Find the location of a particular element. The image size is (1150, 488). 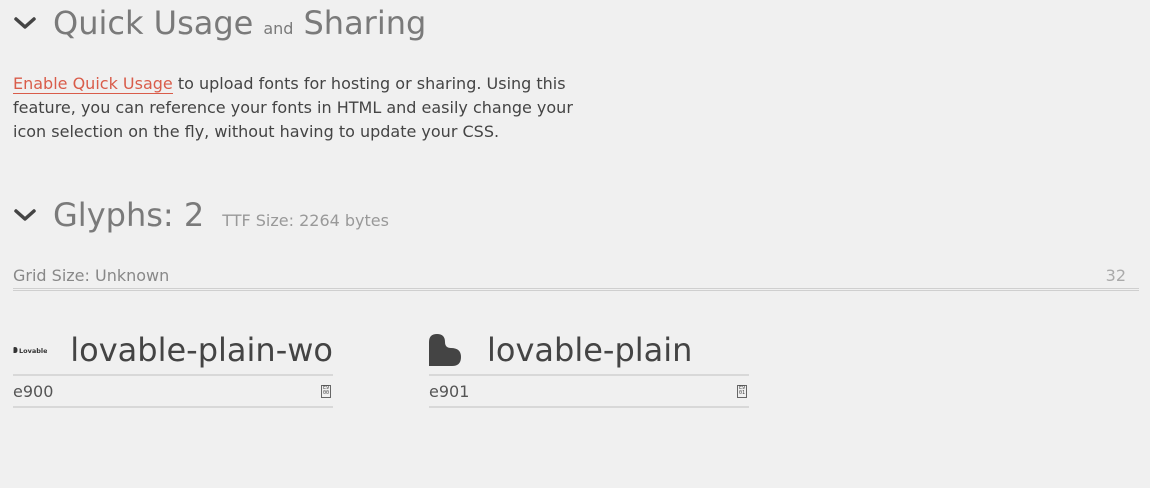

glyph-name: lovable-plain is located at coordinates (589, 350).